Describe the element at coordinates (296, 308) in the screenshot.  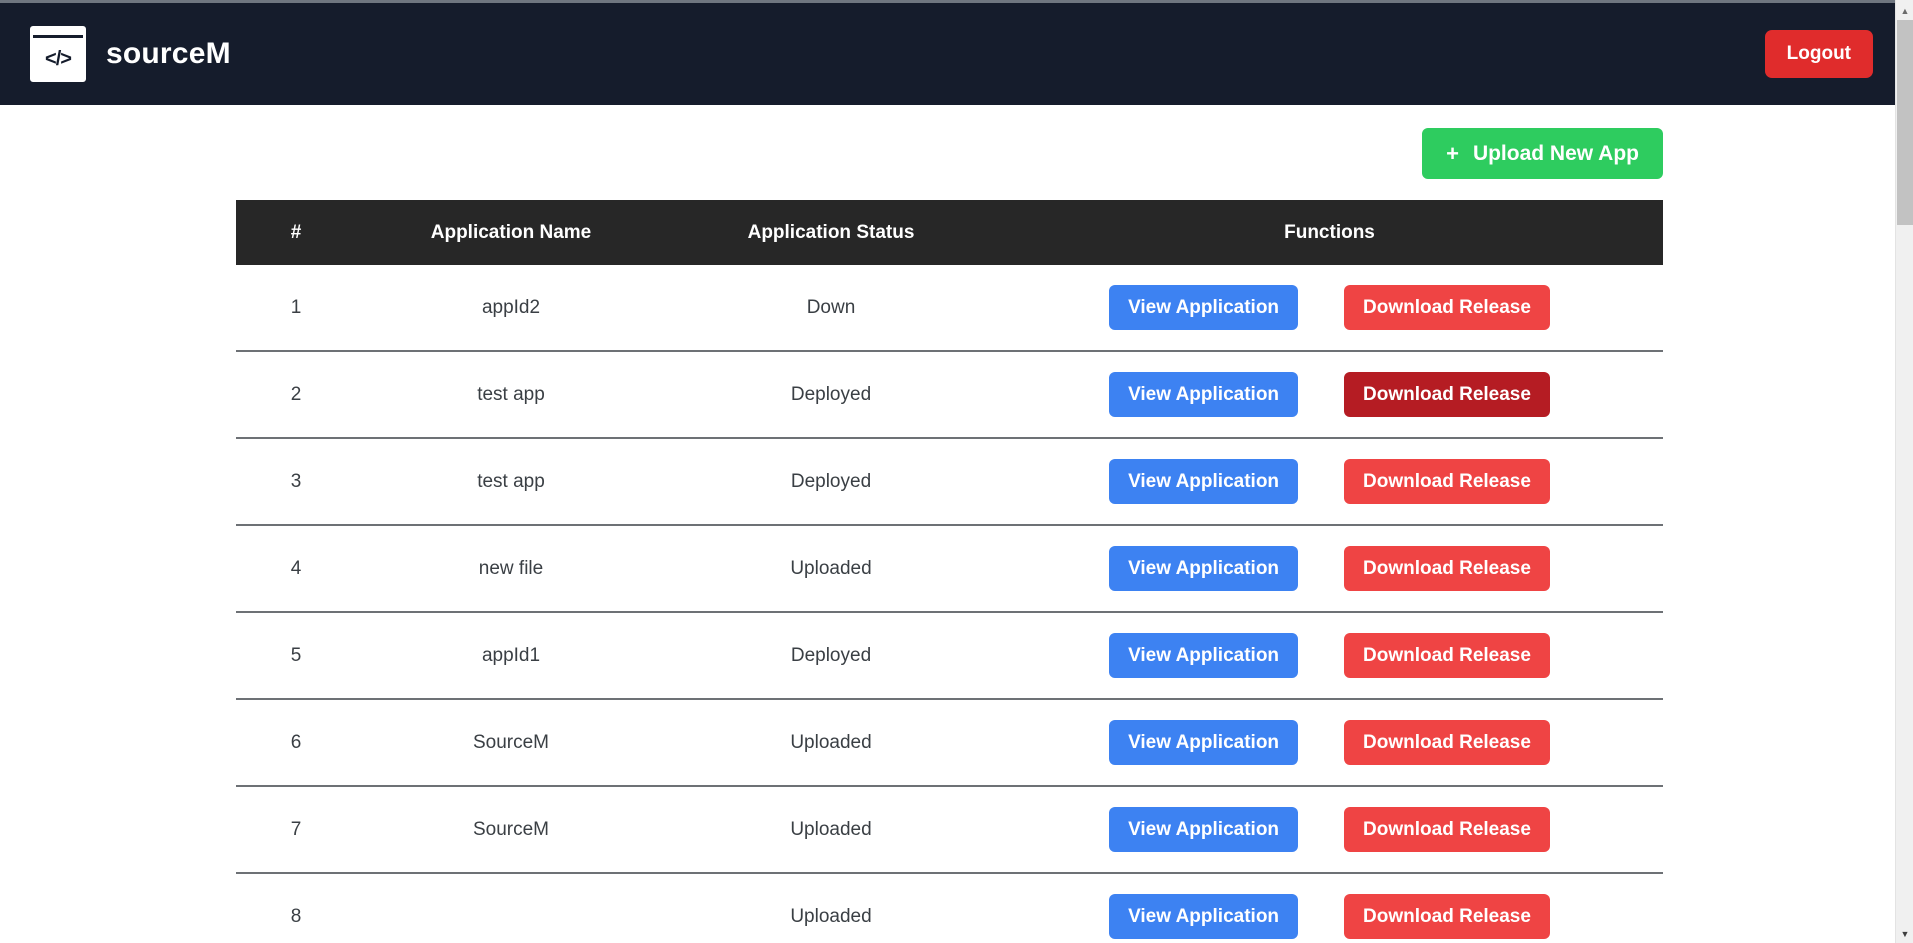
I see `cell-index: 1` at that location.